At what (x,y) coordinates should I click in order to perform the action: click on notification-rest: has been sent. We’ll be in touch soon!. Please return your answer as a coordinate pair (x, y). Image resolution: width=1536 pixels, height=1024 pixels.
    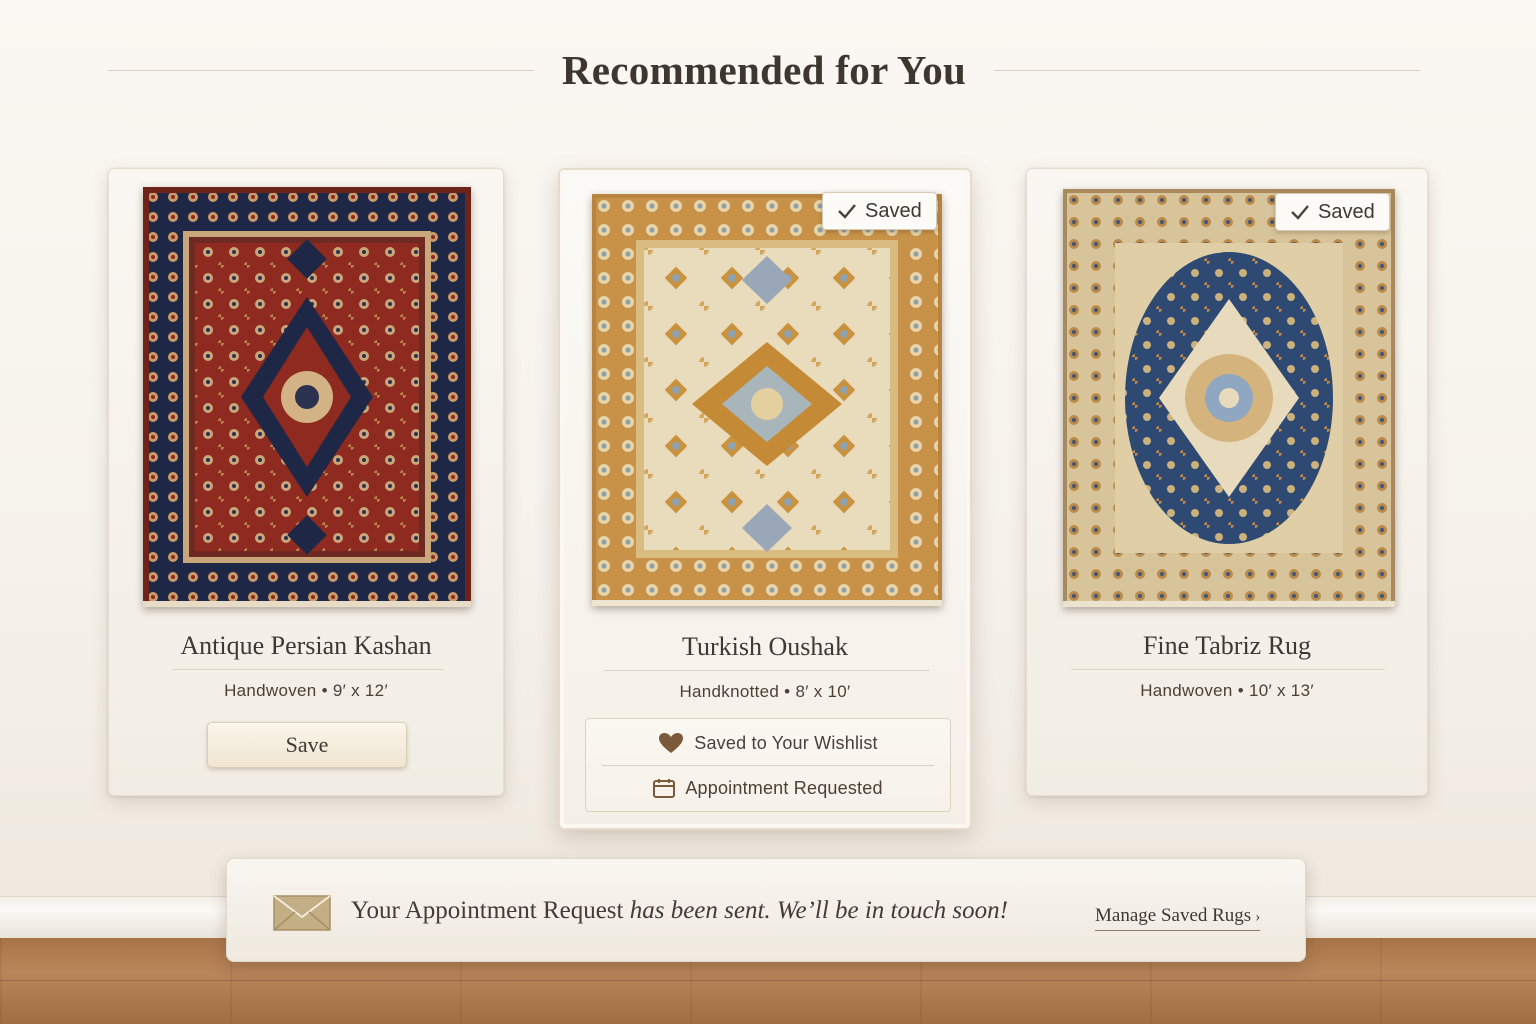
    Looking at the image, I should click on (818, 910).